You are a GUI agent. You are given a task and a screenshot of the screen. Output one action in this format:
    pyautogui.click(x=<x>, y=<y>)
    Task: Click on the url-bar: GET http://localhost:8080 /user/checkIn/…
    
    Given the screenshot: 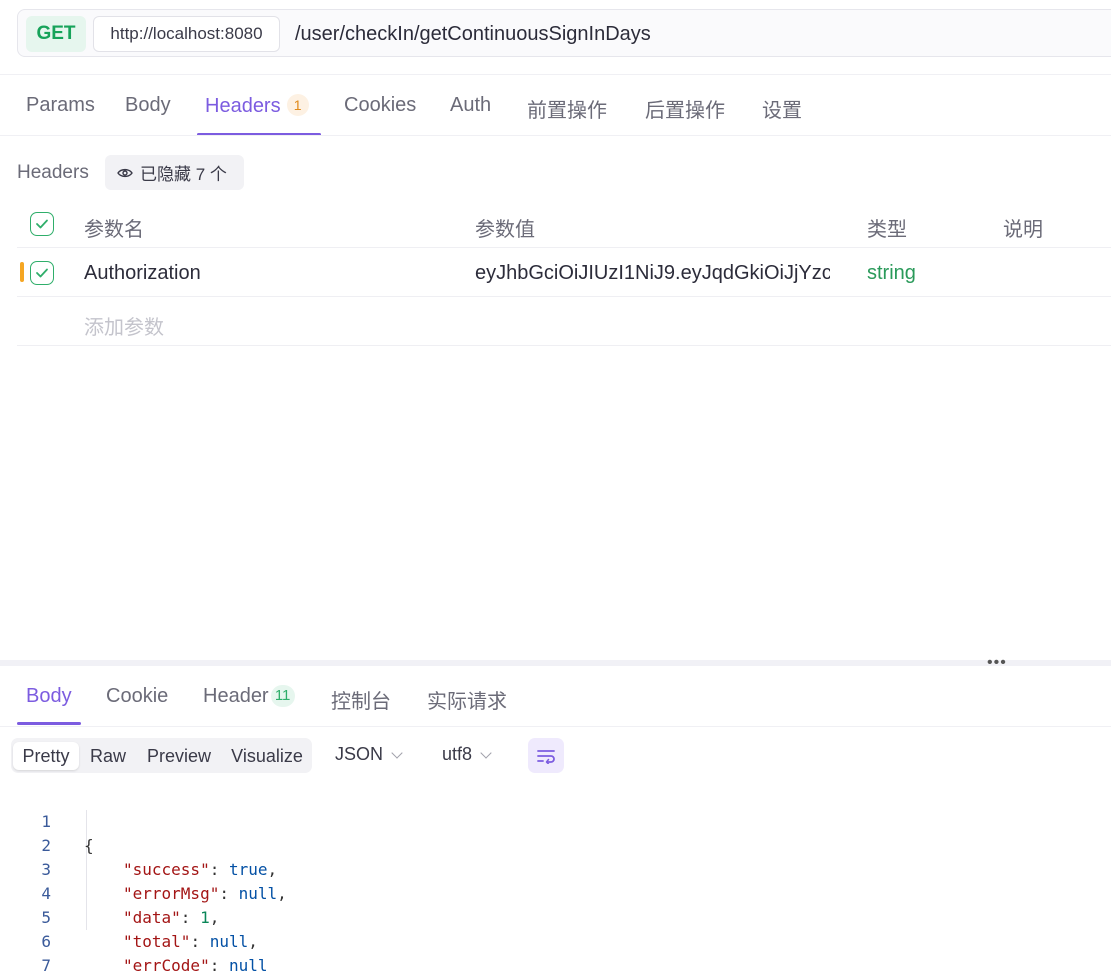 What is the action you would take?
    pyautogui.click(x=564, y=33)
    